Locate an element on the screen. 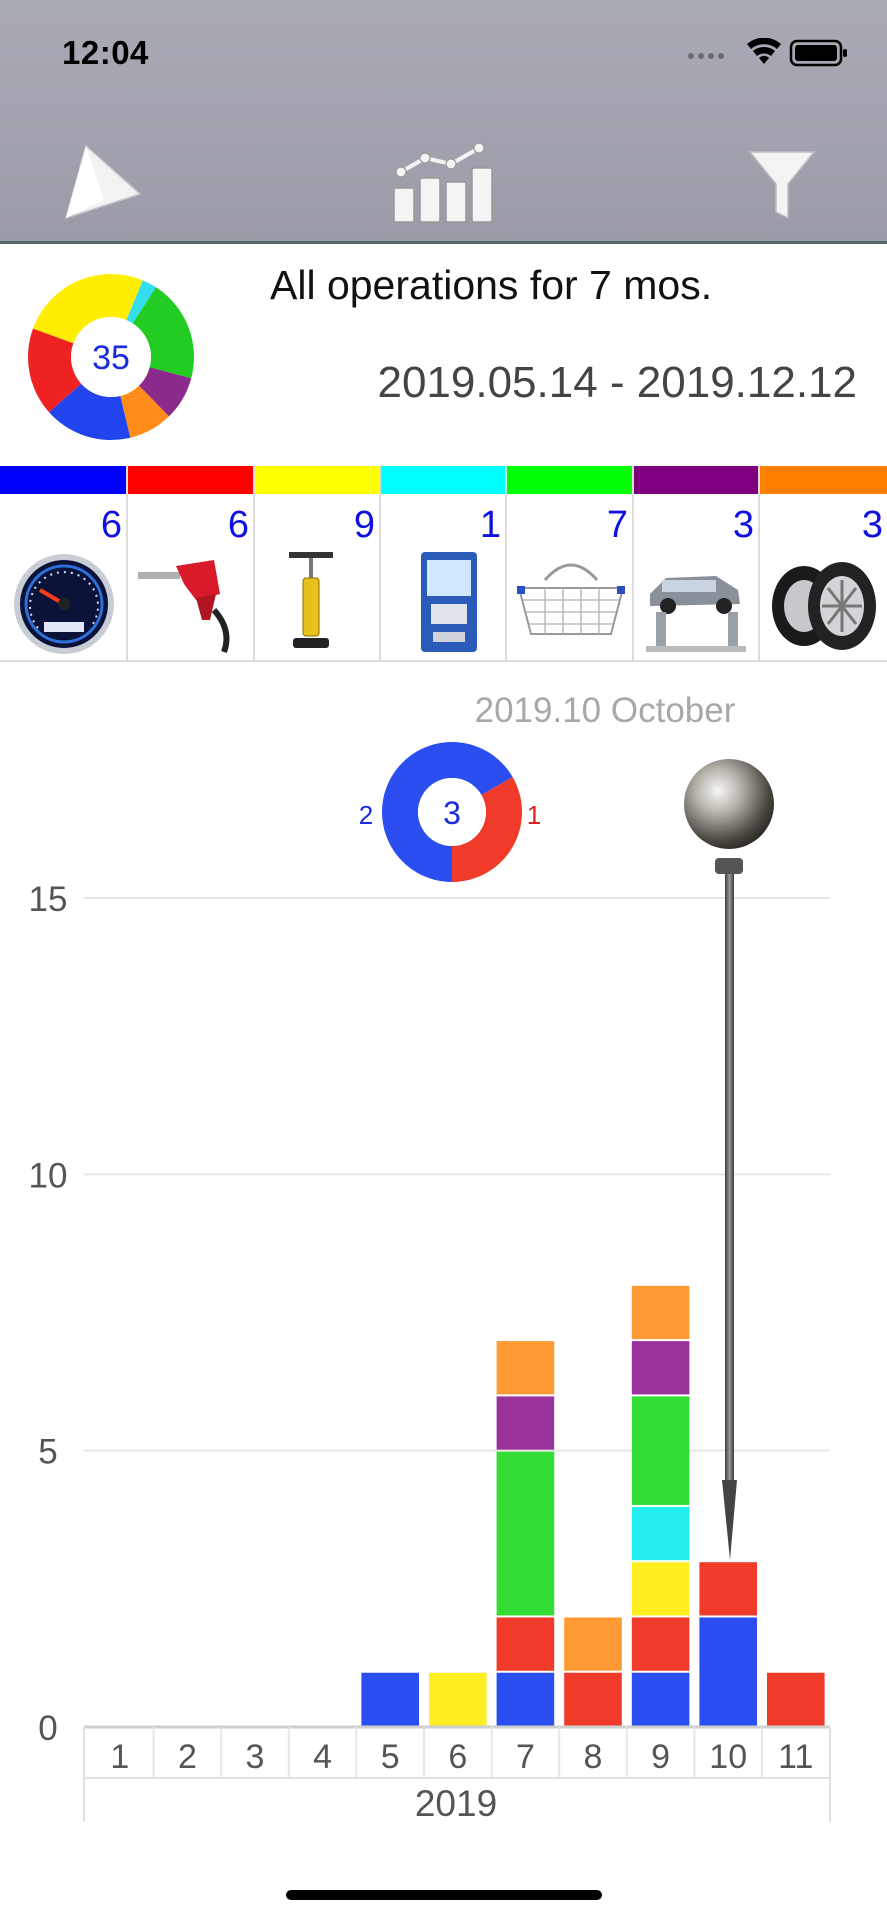 This screenshot has height=1920, width=887. total-donut: 35 is located at coordinates (111, 357).